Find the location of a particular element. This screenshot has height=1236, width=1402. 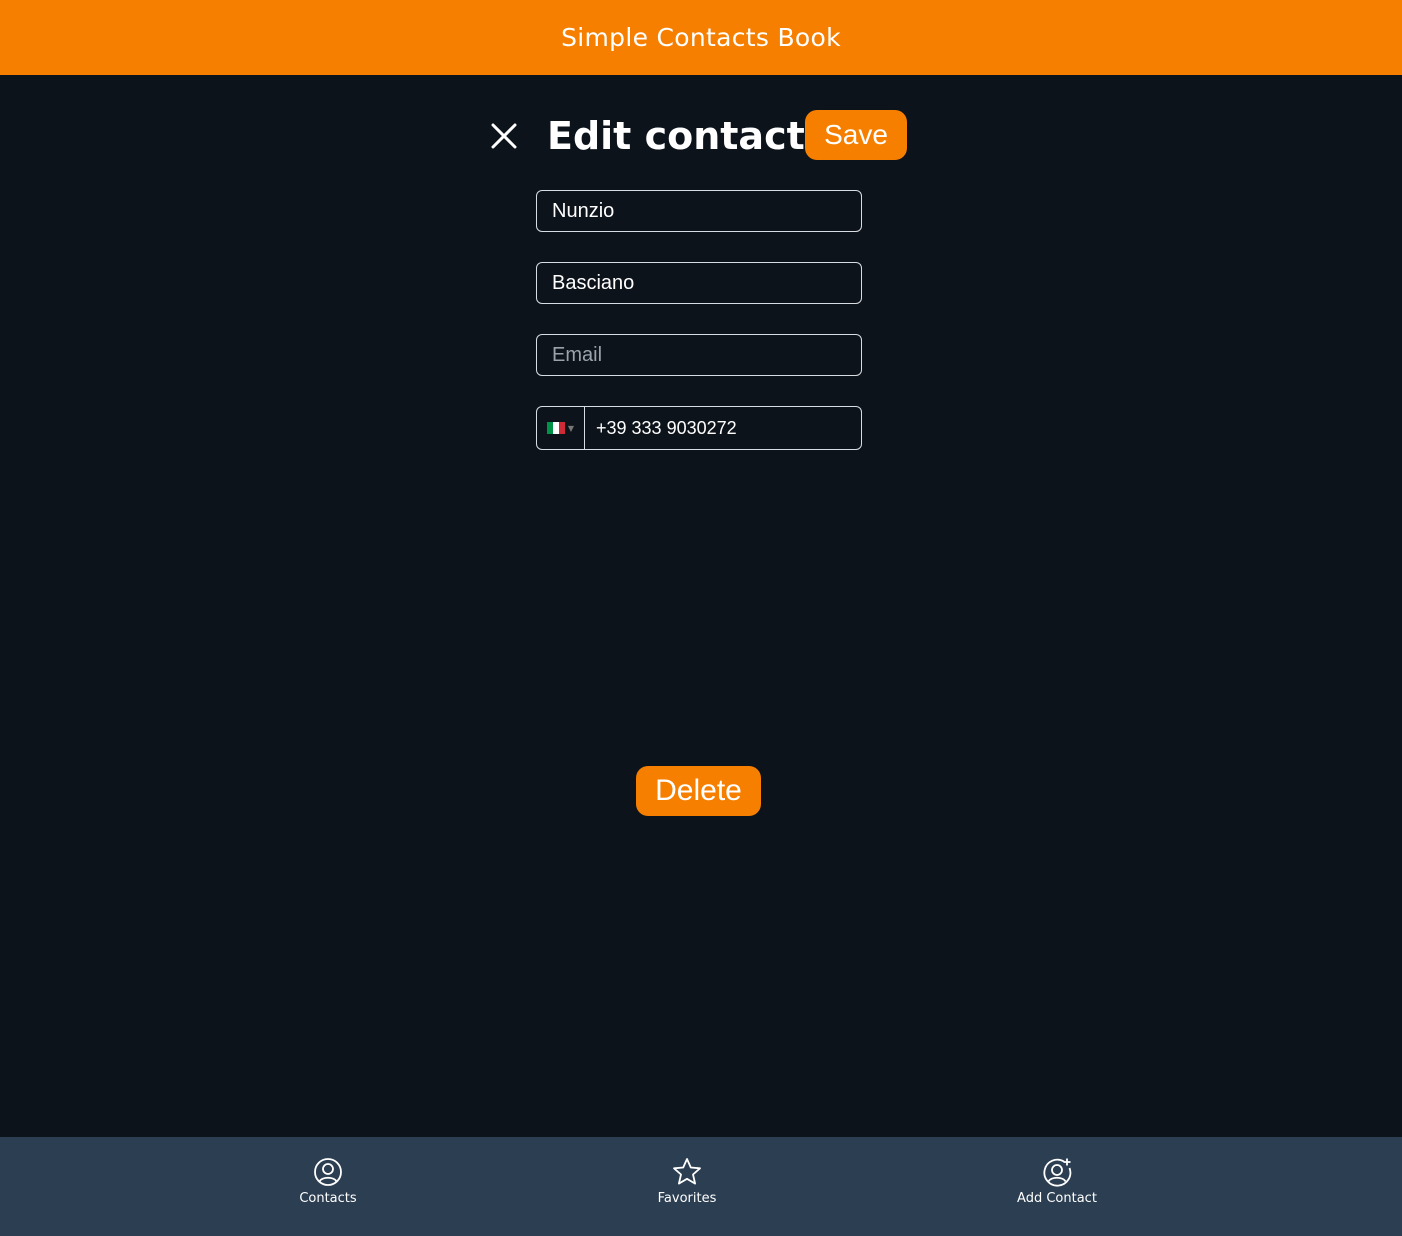

first-name-field is located at coordinates (699, 211).